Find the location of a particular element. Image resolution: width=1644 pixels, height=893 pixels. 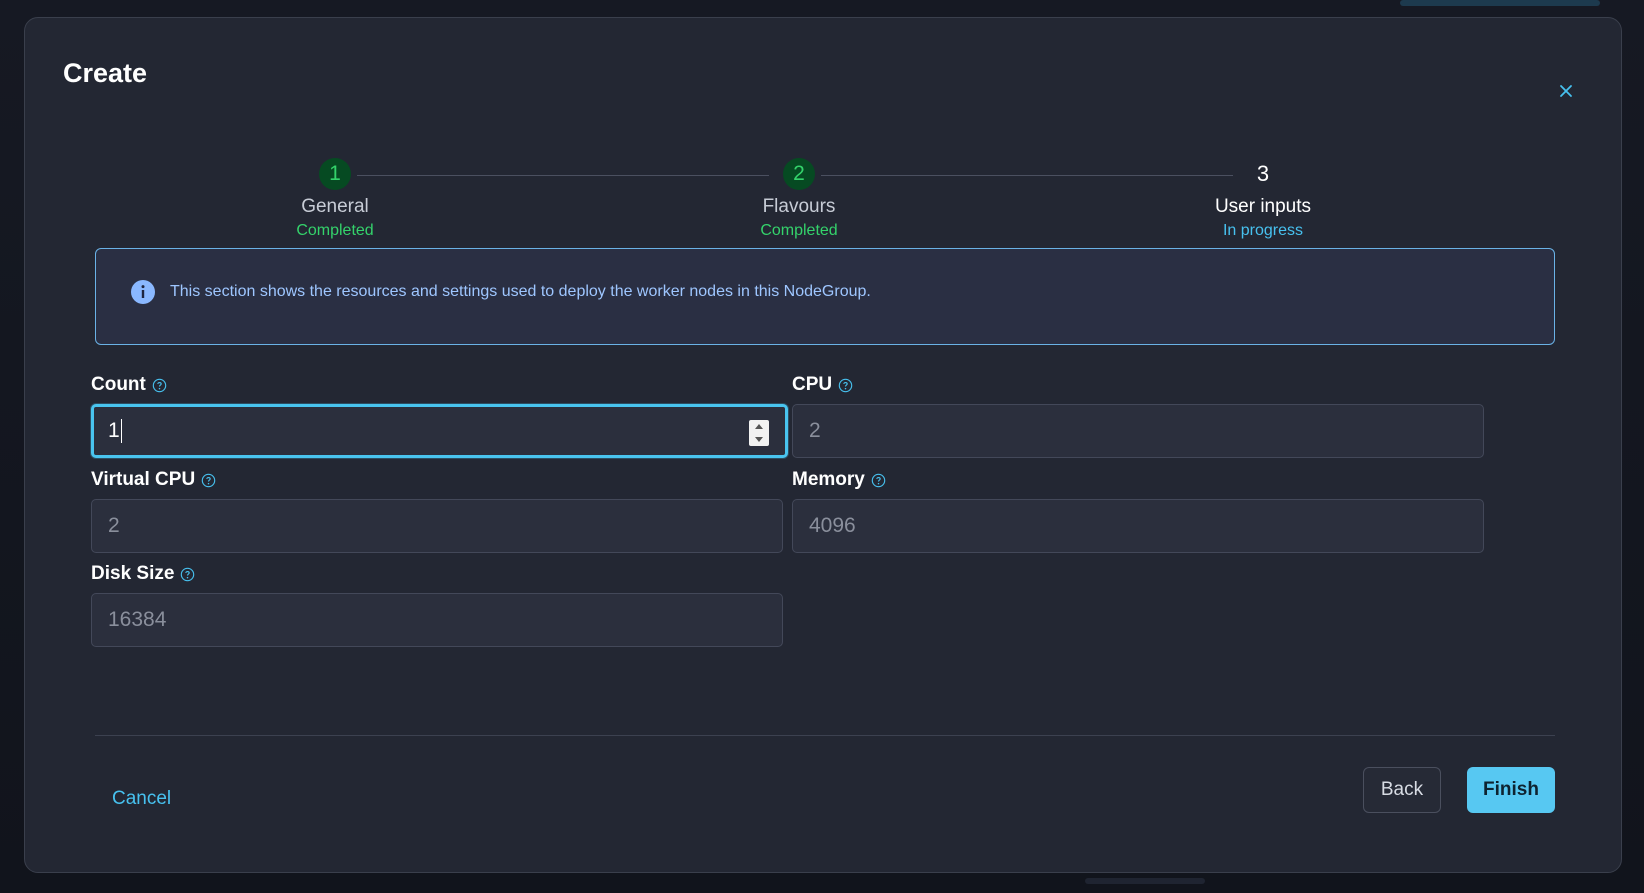

step-number: 3 is located at coordinates (1263, 173).